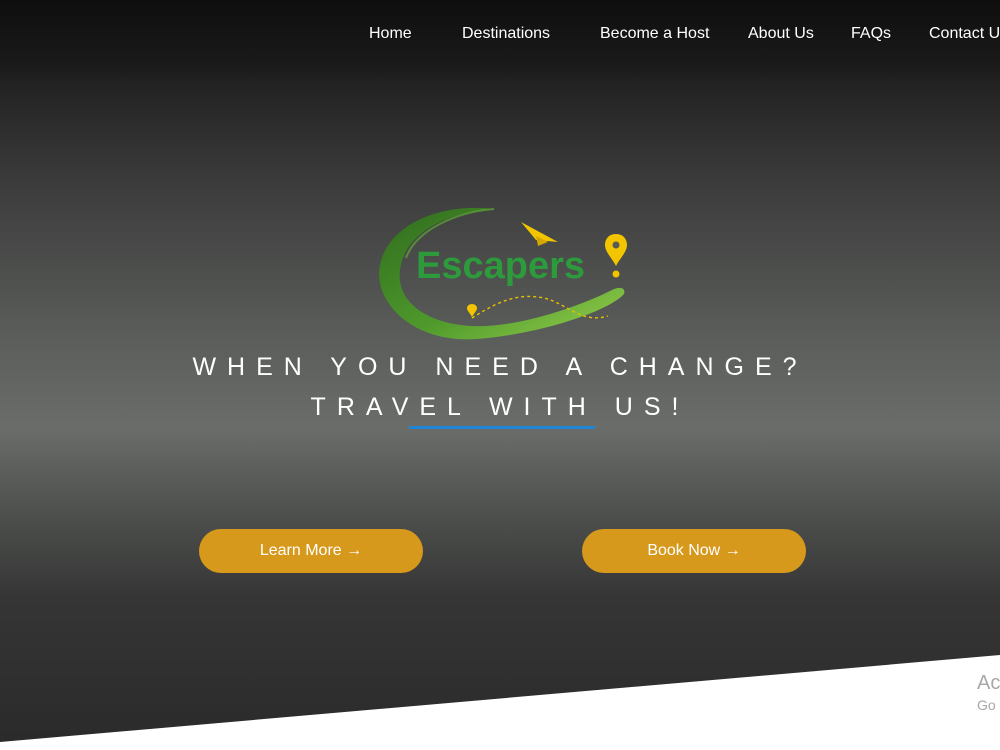  Describe the element at coordinates (988, 683) in the screenshot. I see `activate-windows-title: Ac` at that location.